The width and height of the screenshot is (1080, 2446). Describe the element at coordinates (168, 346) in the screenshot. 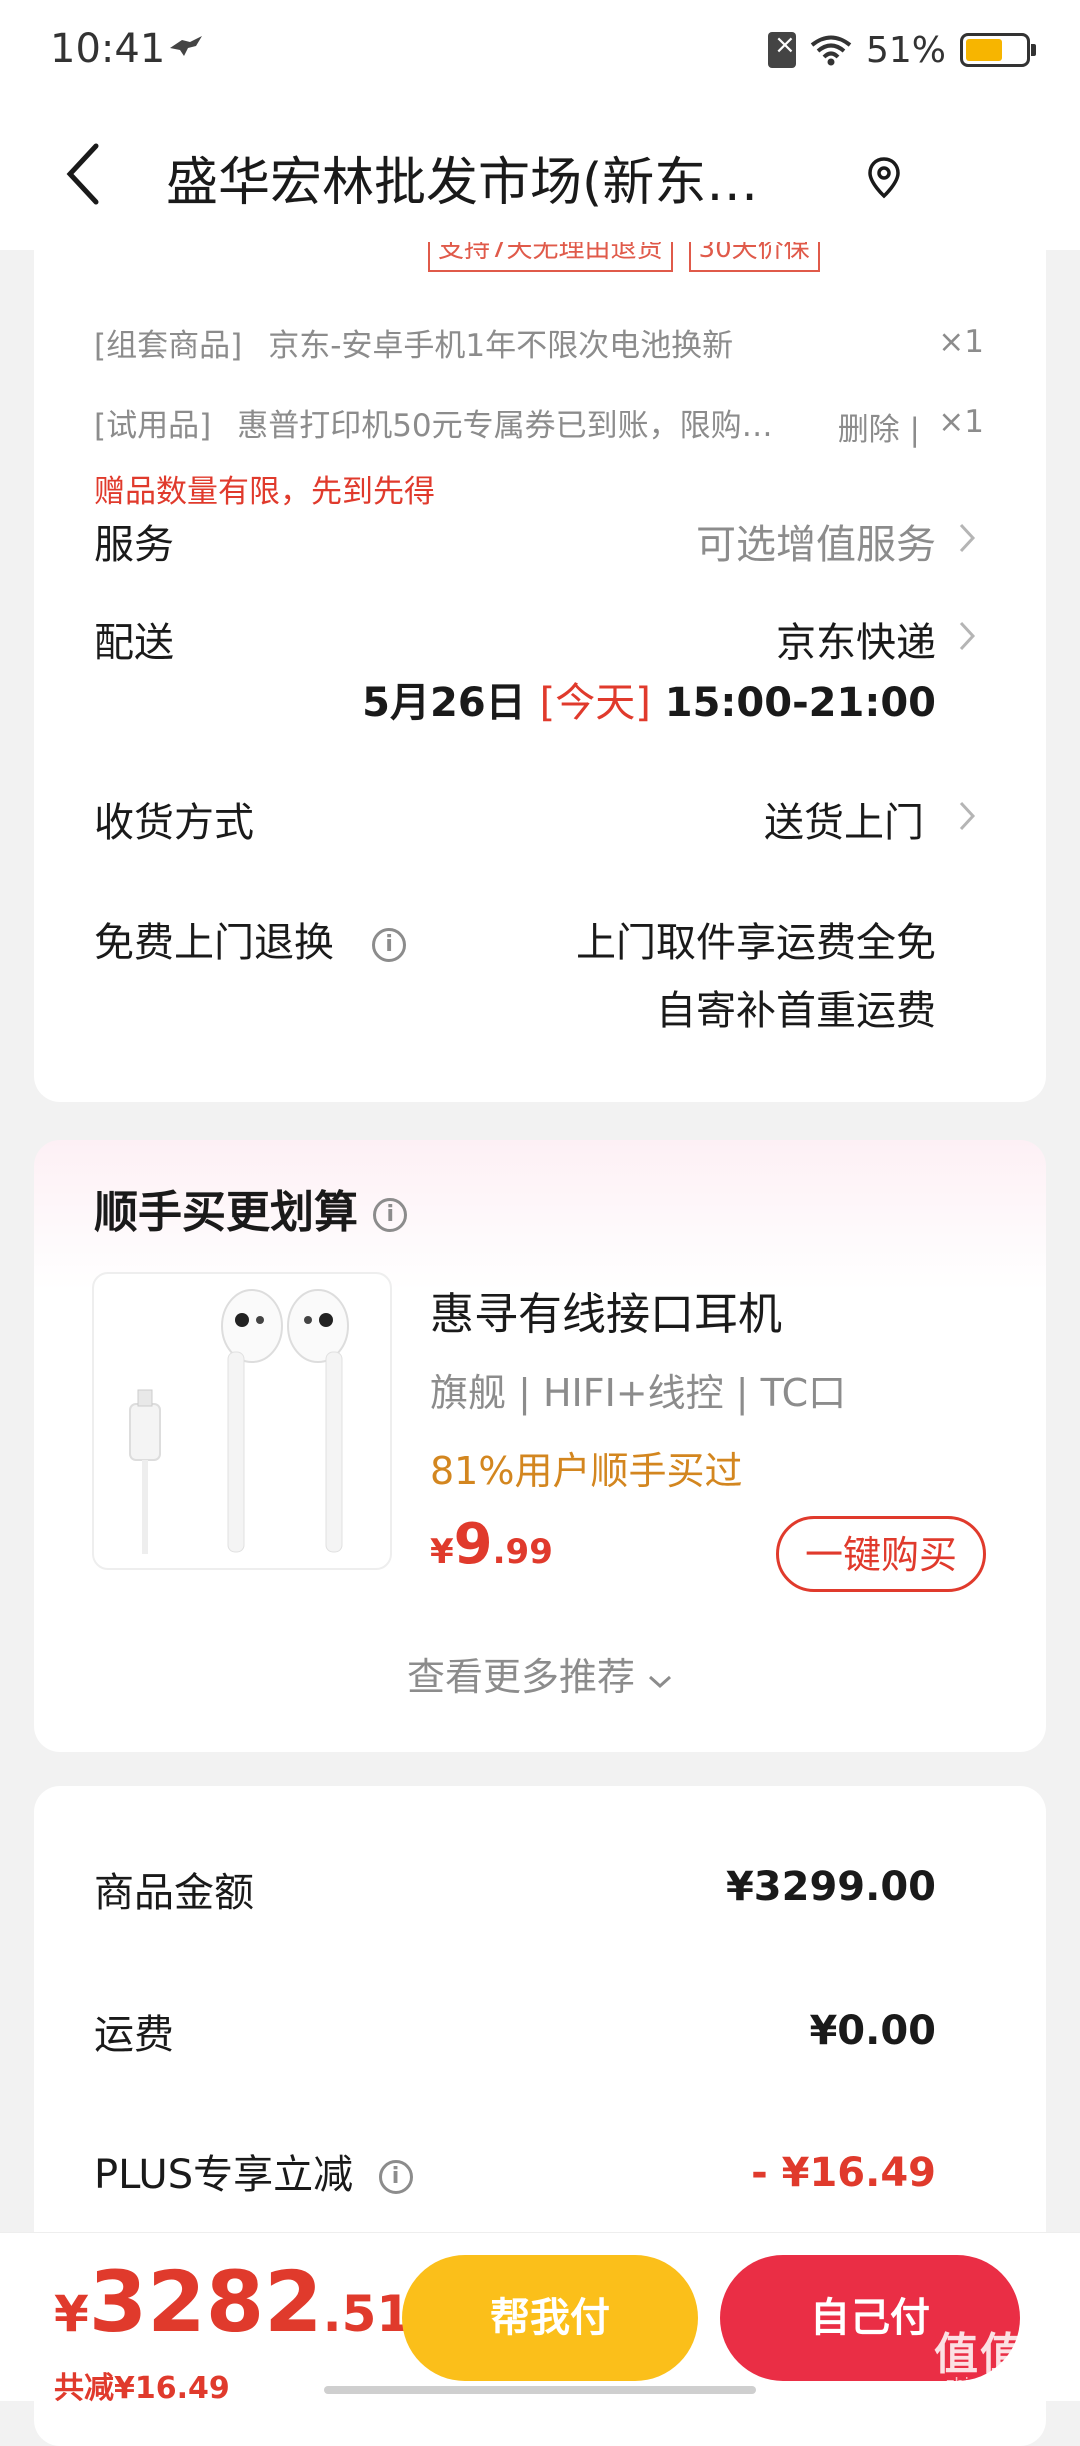

I see `gift-tag: [组套商品]` at that location.